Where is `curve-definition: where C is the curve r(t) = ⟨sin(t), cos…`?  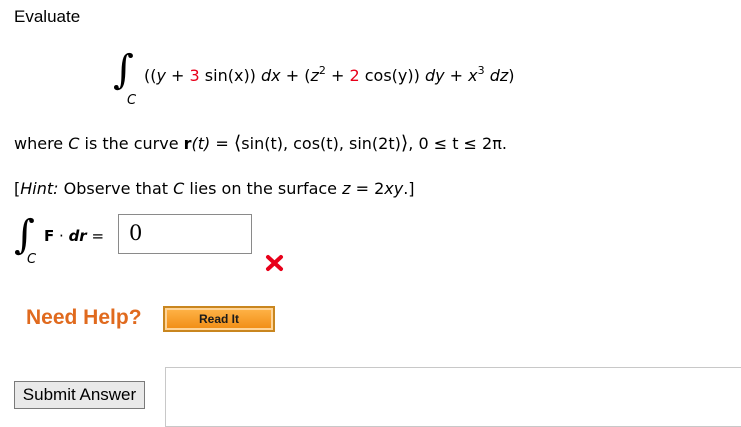 curve-definition: where C is the curve r(t) = ⟨sin(t), cos… is located at coordinates (260, 143).